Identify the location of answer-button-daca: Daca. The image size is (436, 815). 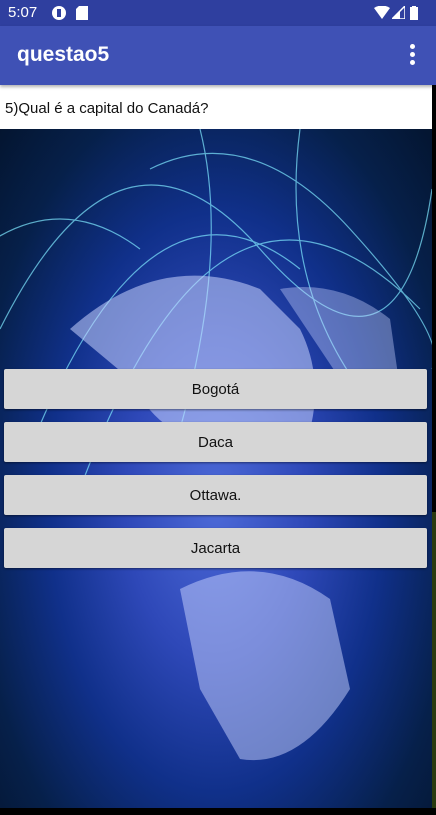
(215, 442).